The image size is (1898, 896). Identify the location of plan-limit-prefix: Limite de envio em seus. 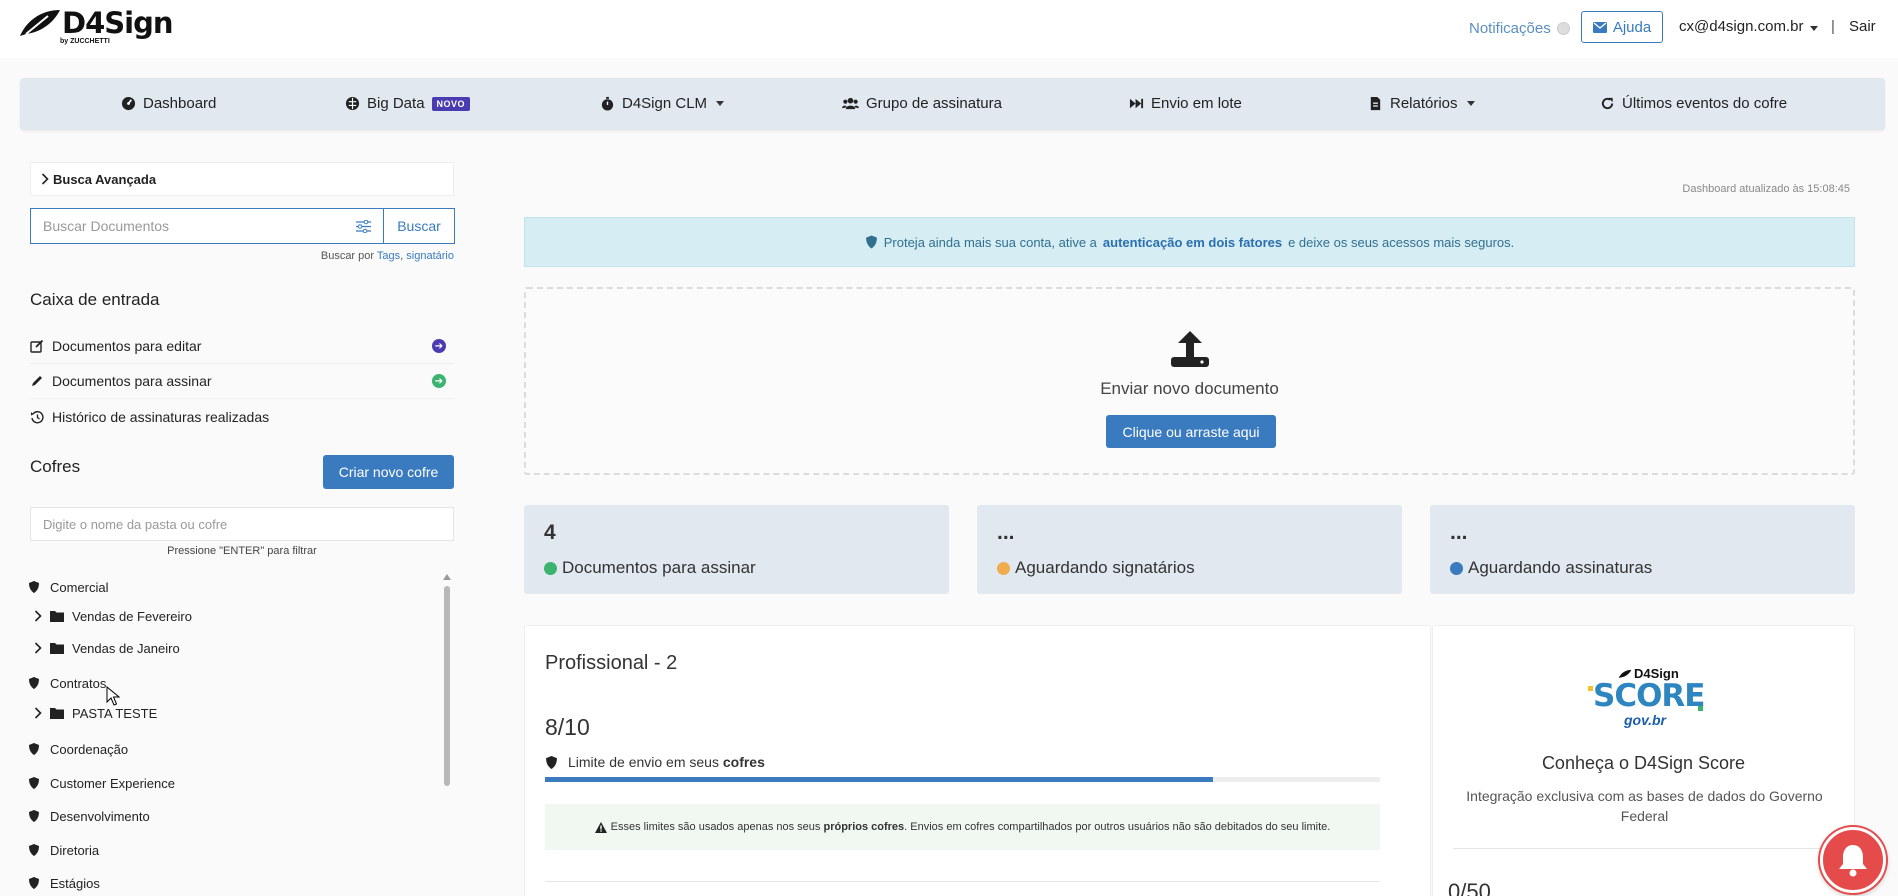
(643, 762).